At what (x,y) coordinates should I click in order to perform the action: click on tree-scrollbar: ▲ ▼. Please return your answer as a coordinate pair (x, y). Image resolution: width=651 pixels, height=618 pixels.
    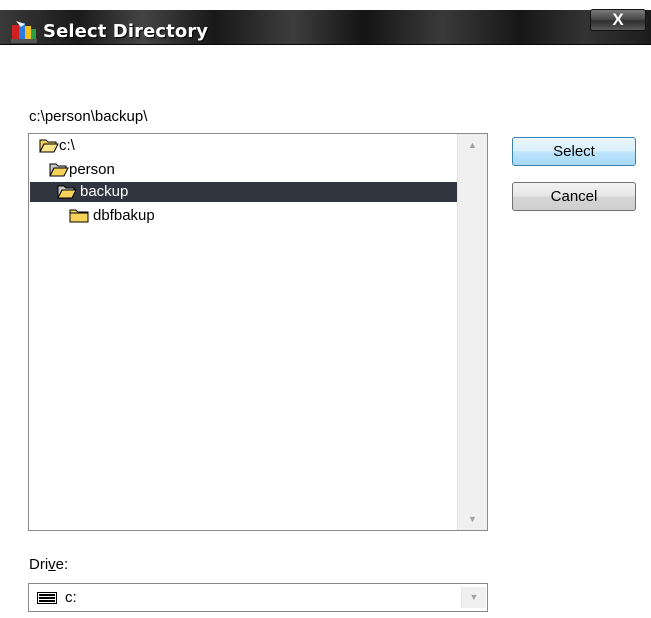
    Looking at the image, I should click on (472, 332).